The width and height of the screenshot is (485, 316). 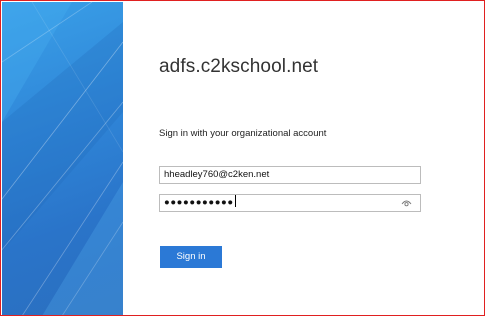 What do you see at coordinates (191, 257) in the screenshot?
I see `sign-in-button: Sign in` at bounding box center [191, 257].